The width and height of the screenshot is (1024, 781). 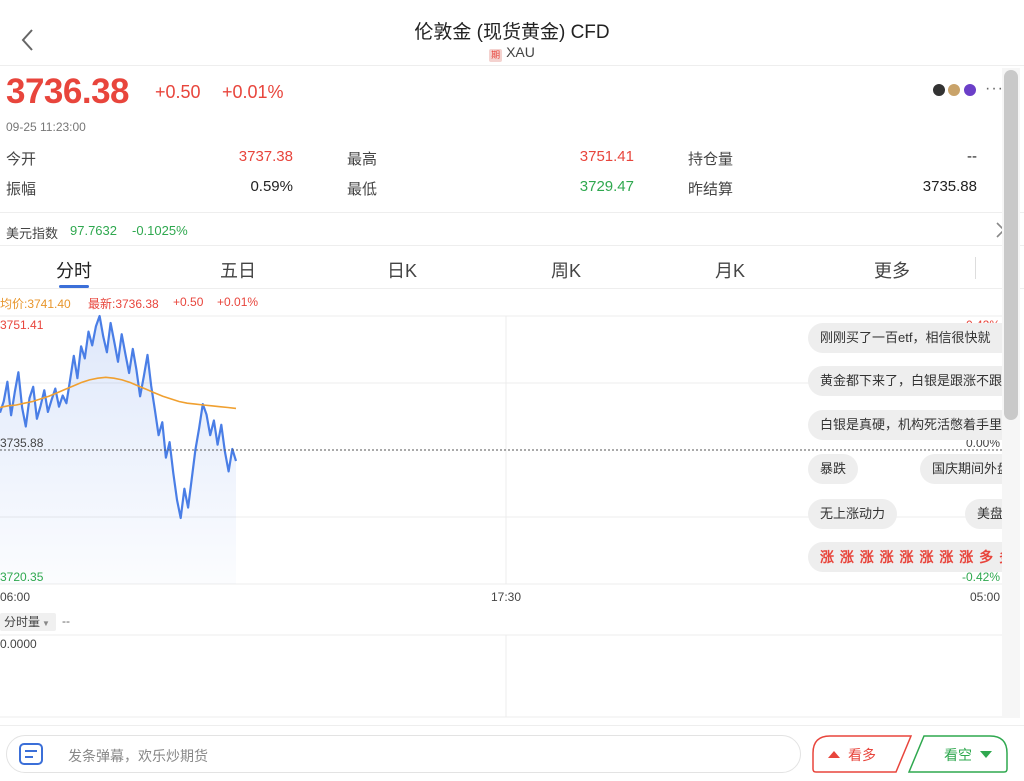 I want to click on danmaku-bubble: 白银是真硬，机构死活憋着手里, so click(x=914, y=425).